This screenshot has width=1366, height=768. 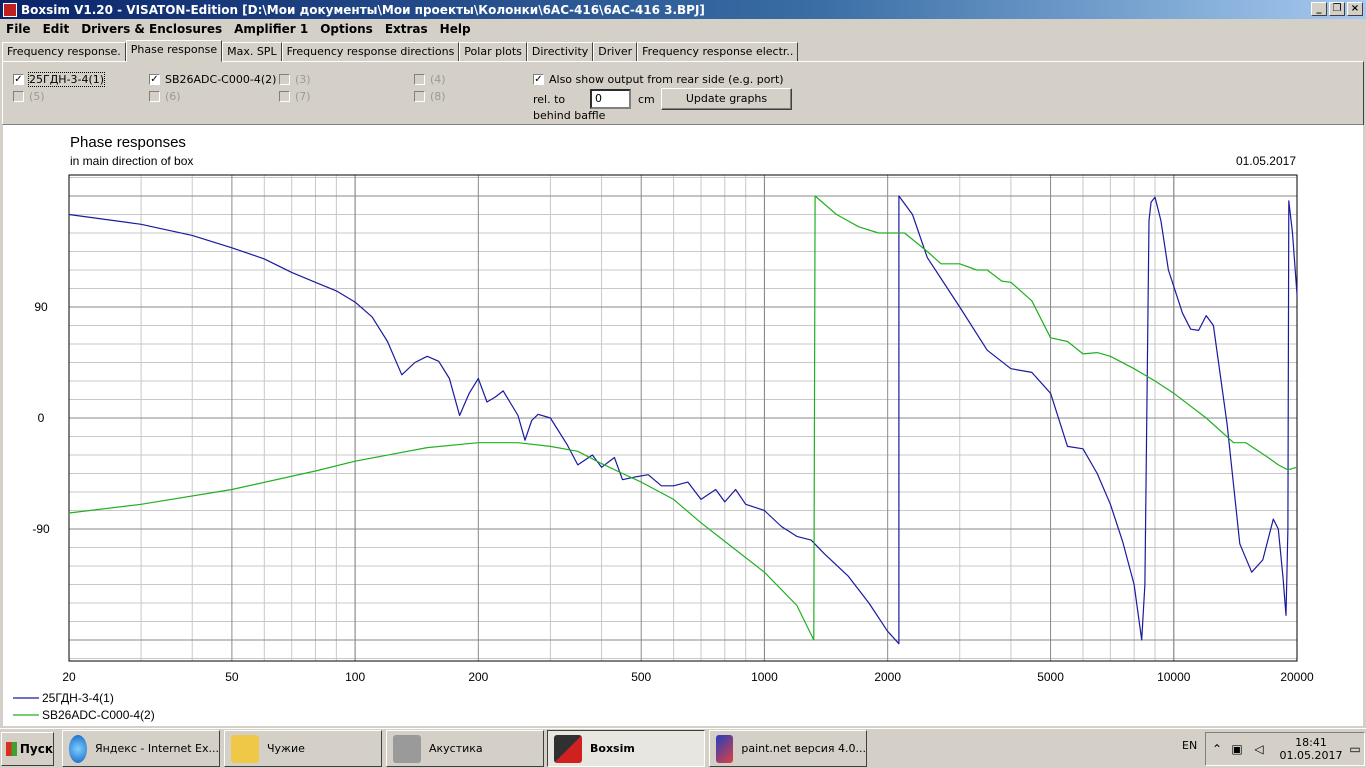 I want to click on y-tick-labels: 90 0 -90, so click(x=41, y=418).